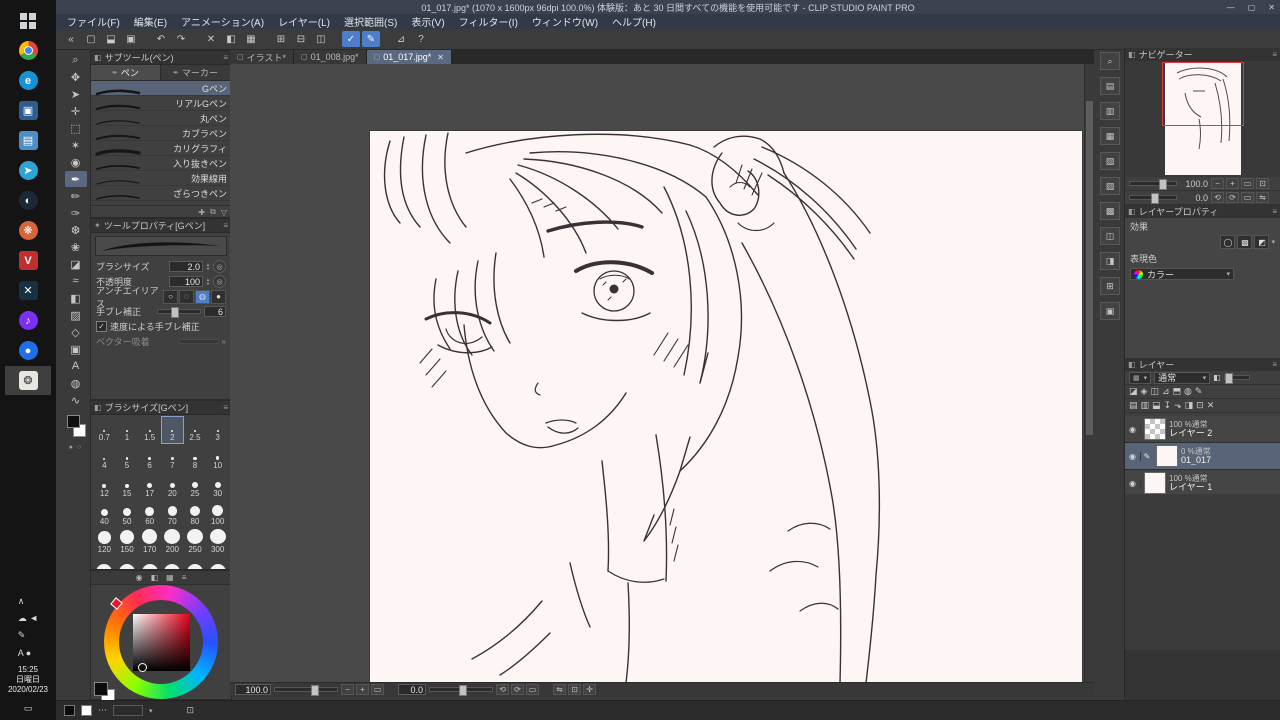 This screenshot has height=720, width=1280. I want to click on rotation-value: 0.0, so click(412, 689).